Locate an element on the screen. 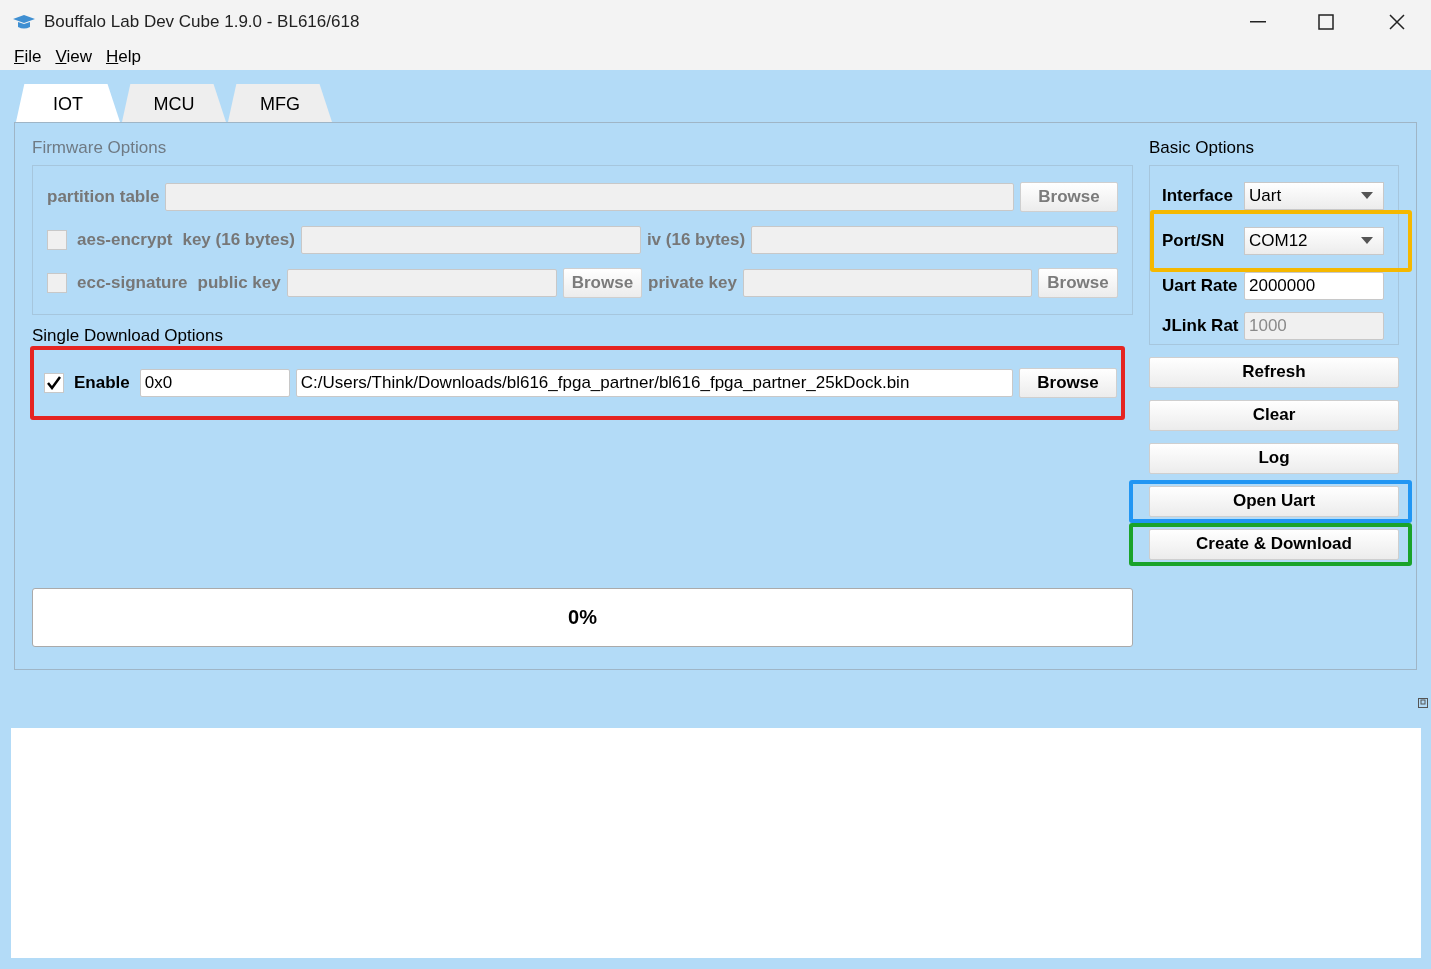 Image resolution: width=1431 pixels, height=969 pixels. close-icon is located at coordinates (1397, 22).